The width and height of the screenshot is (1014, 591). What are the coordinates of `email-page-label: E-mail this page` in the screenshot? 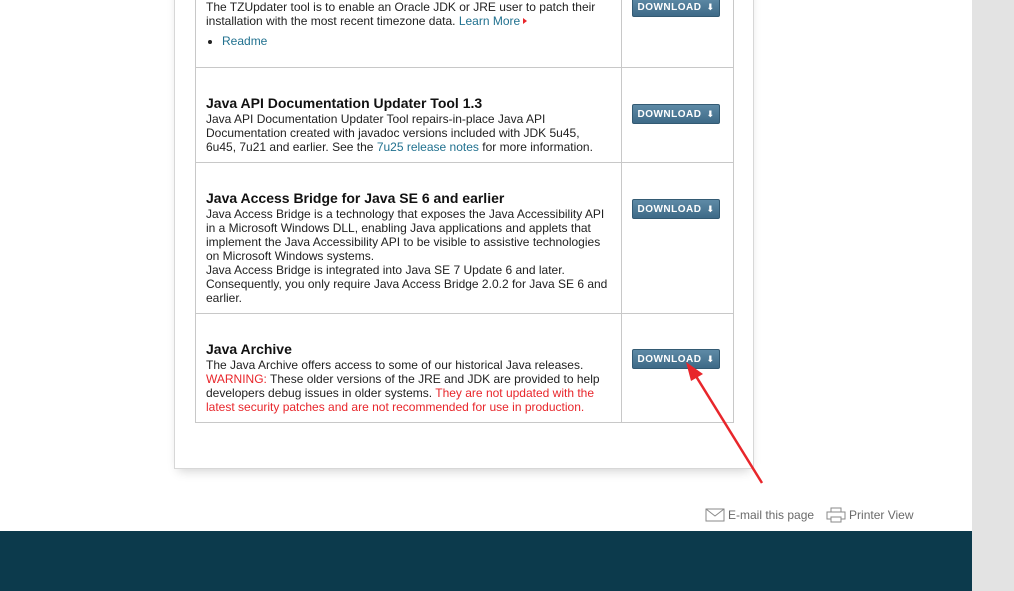 It's located at (771, 515).